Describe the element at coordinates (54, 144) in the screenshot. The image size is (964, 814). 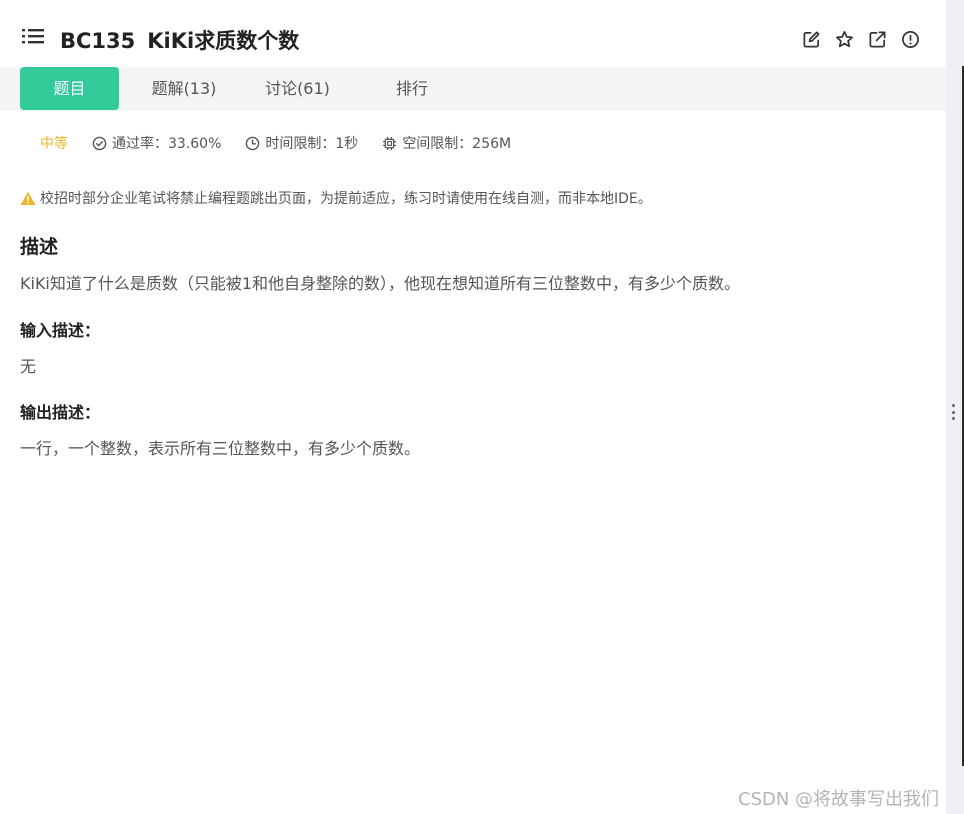
I see `difficulty-badge: 中等` at that location.